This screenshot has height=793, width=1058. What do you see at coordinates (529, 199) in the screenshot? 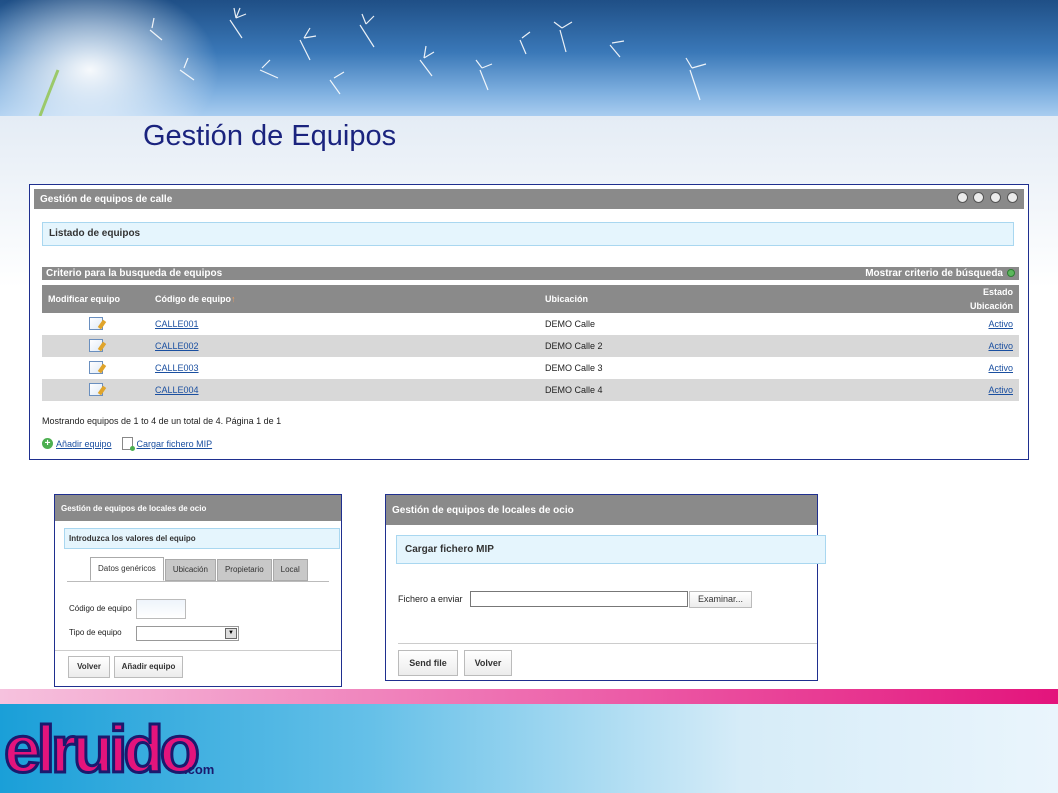
I see `panel-header: Gestión de equipos de calle` at bounding box center [529, 199].